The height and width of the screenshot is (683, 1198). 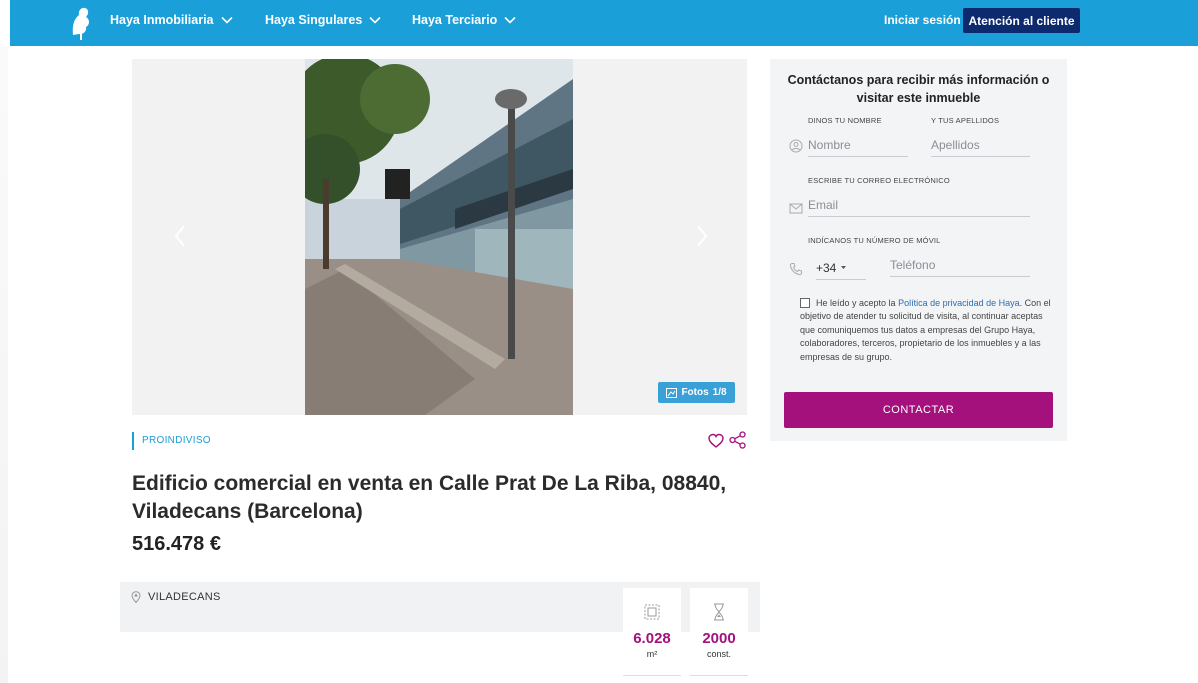 What do you see at coordinates (796, 208) in the screenshot?
I see `envelope-icon` at bounding box center [796, 208].